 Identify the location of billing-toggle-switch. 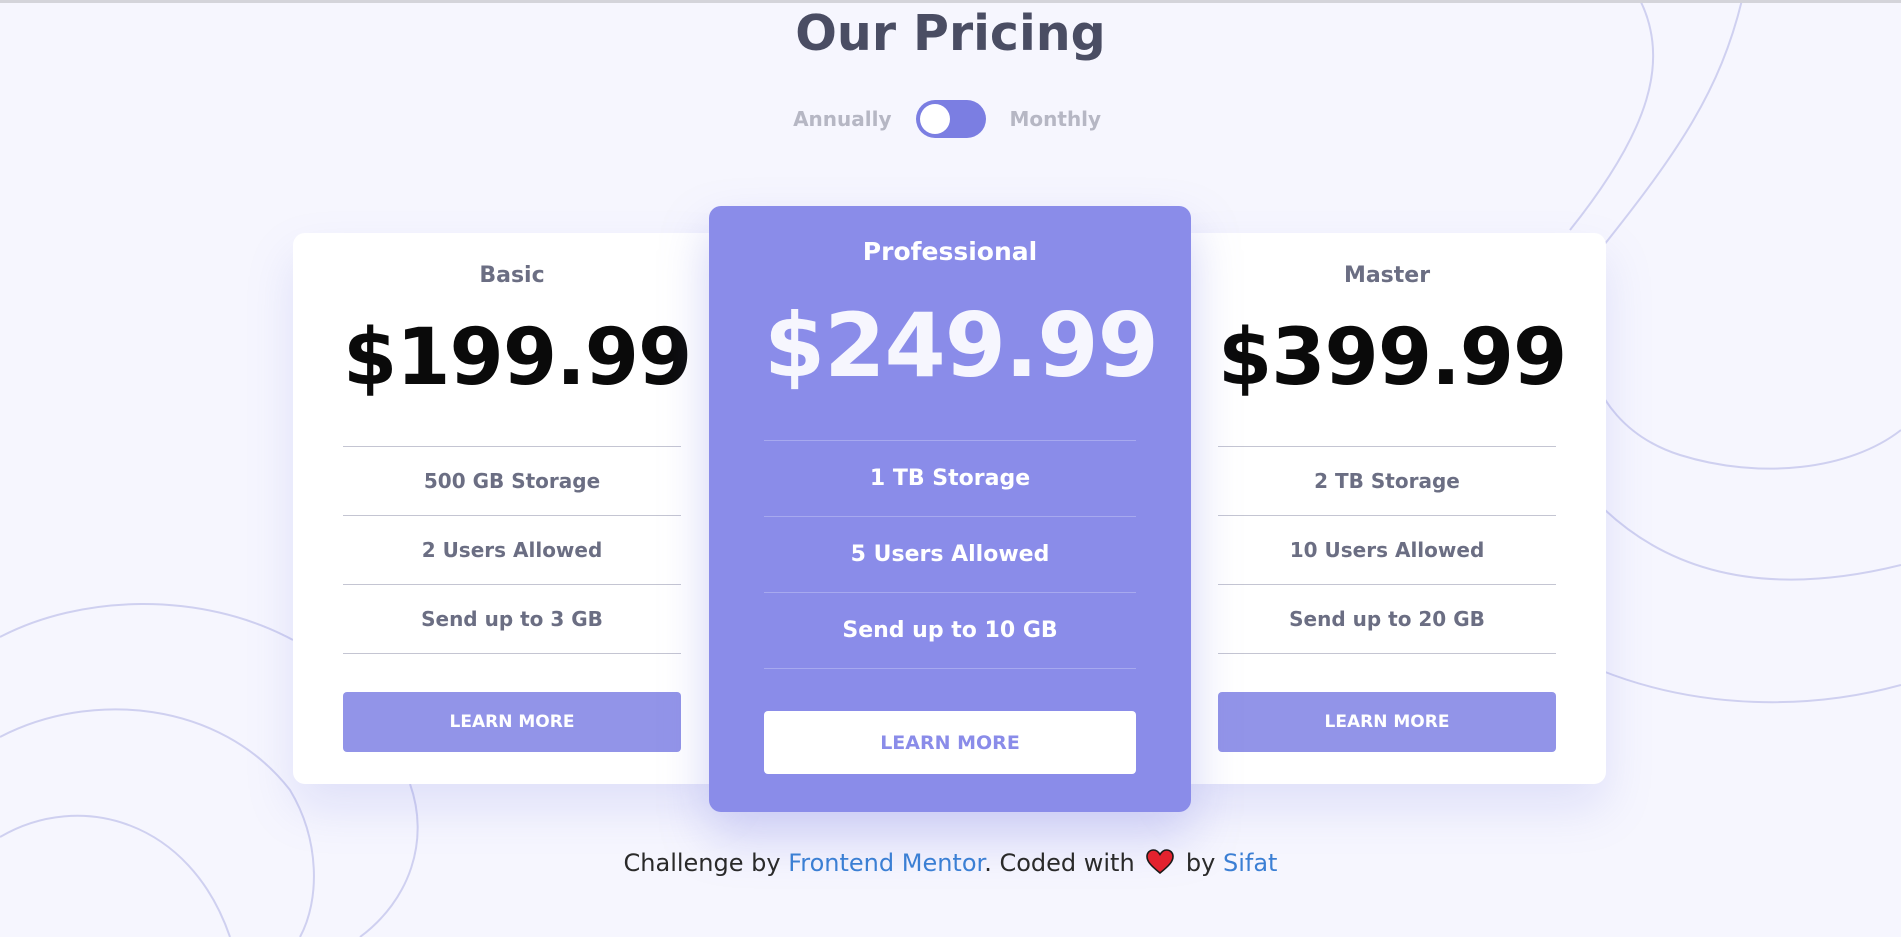
(950, 119).